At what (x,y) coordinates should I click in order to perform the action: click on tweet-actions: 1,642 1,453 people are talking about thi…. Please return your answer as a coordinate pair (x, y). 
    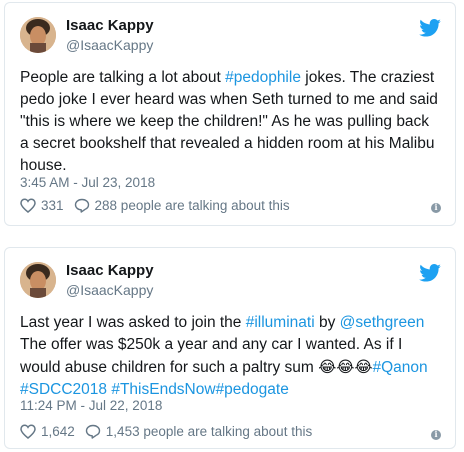
    Looking at the image, I should click on (171, 431).